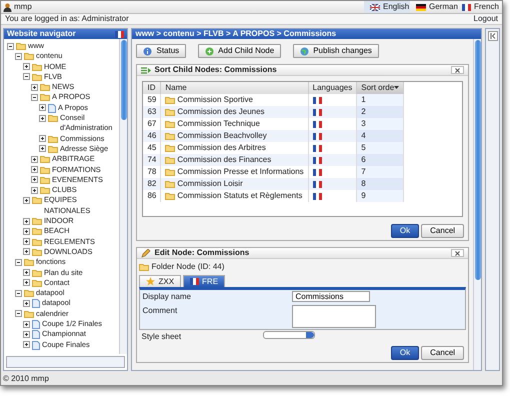  Describe the element at coordinates (363, 147) in the screenshot. I see `table-cell: 5` at that location.